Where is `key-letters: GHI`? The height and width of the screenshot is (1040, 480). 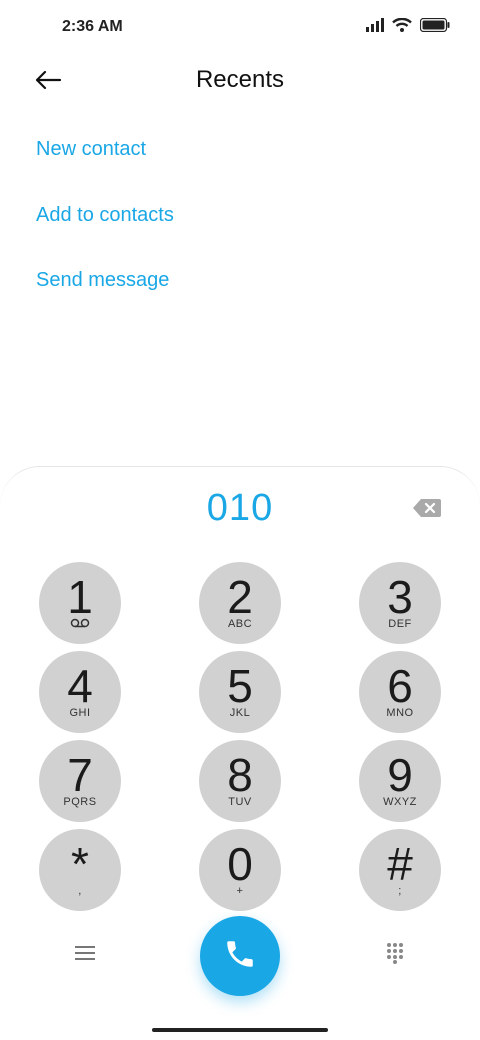 key-letters: GHI is located at coordinates (80, 713).